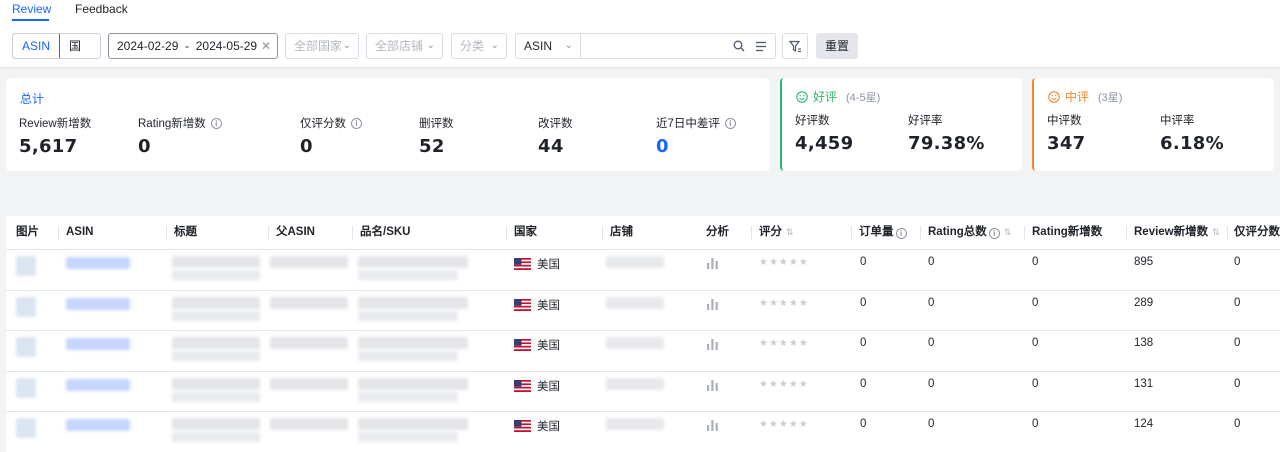  I want to click on metric-label: 删评数, so click(436, 124).